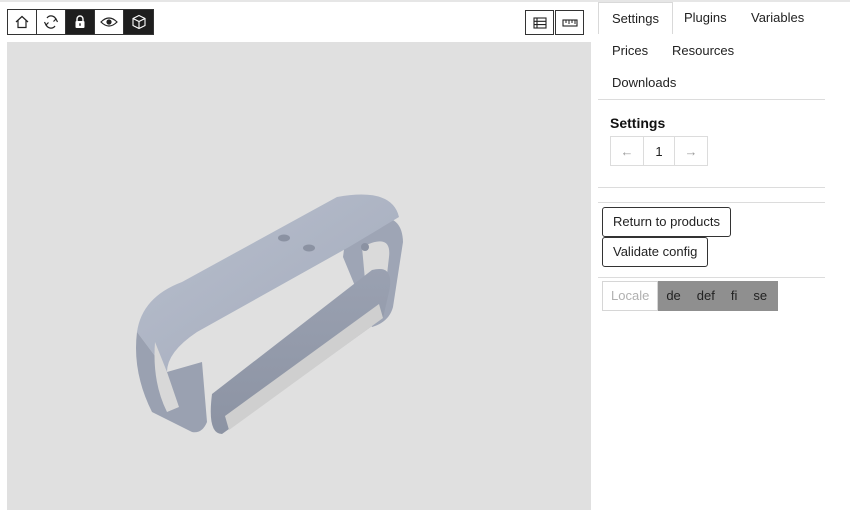 The image size is (850, 510). What do you see at coordinates (760, 296) in the screenshot?
I see `locale-option-se: se` at bounding box center [760, 296].